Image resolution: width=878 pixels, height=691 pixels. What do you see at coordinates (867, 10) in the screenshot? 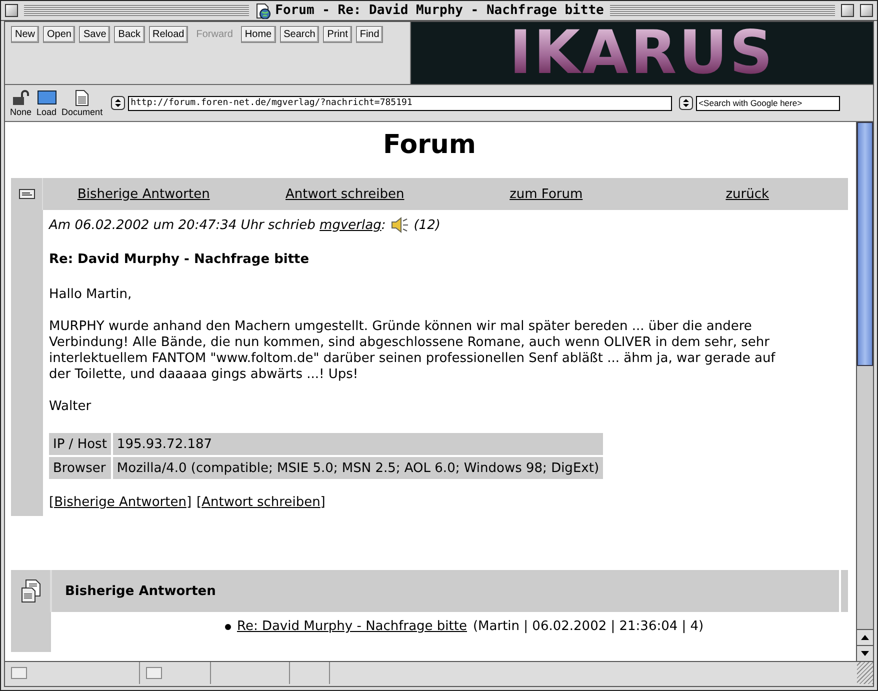
I see `collapse-box` at bounding box center [867, 10].